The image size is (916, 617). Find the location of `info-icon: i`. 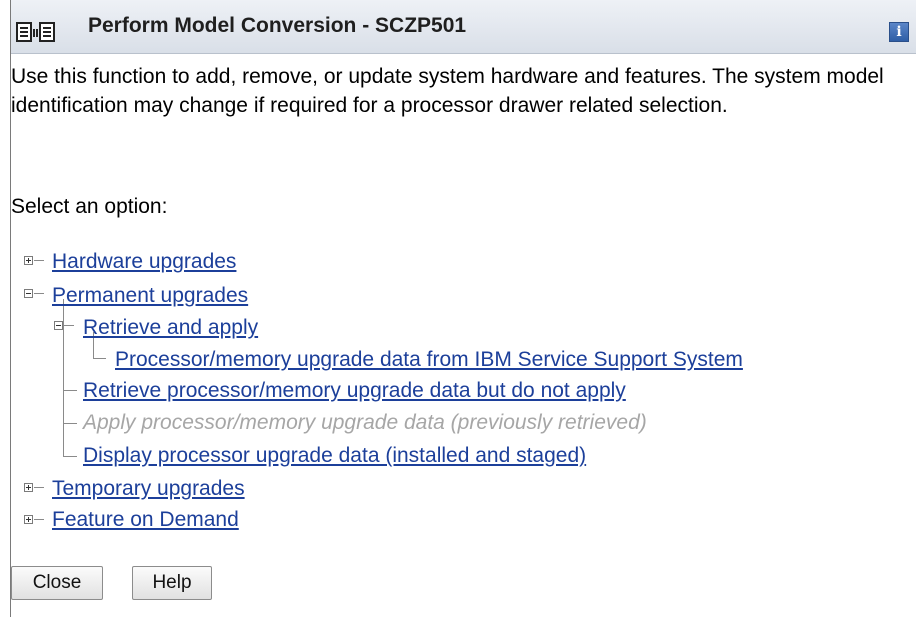

info-icon: i is located at coordinates (899, 32).